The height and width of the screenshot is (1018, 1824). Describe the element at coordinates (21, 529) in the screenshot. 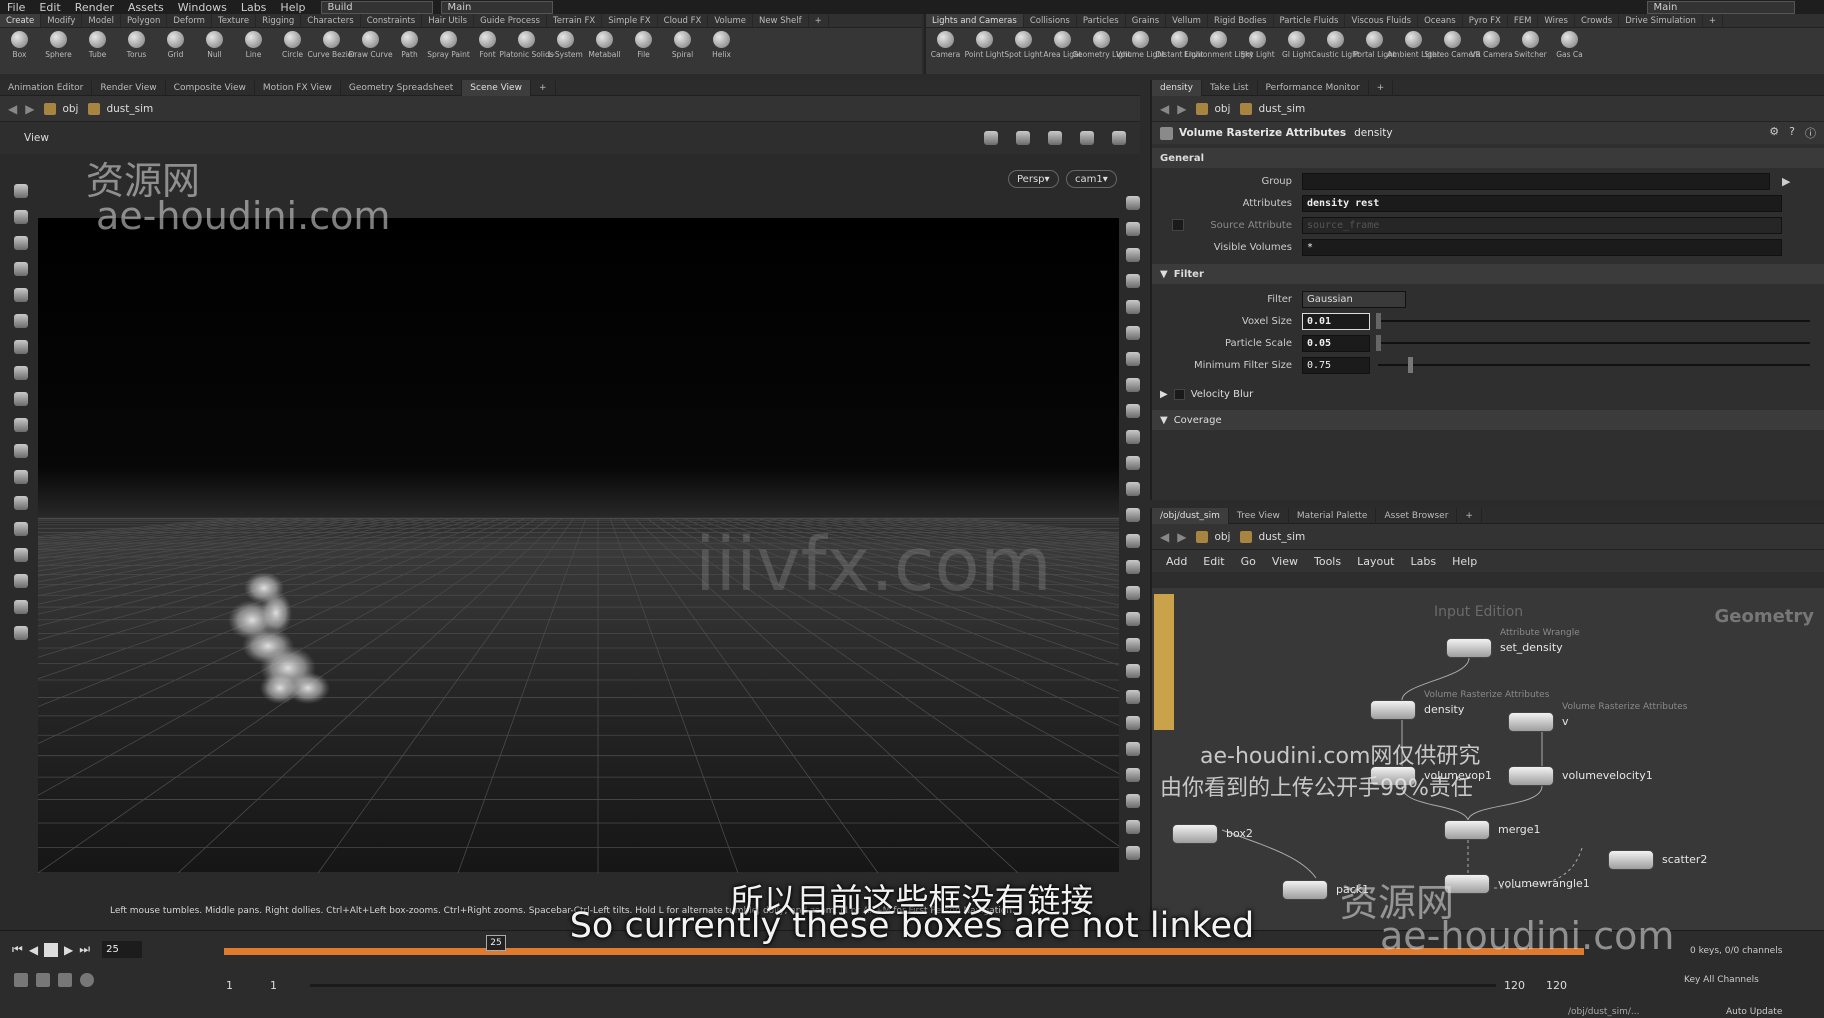

I see `viewer-tool-13-icon` at that location.